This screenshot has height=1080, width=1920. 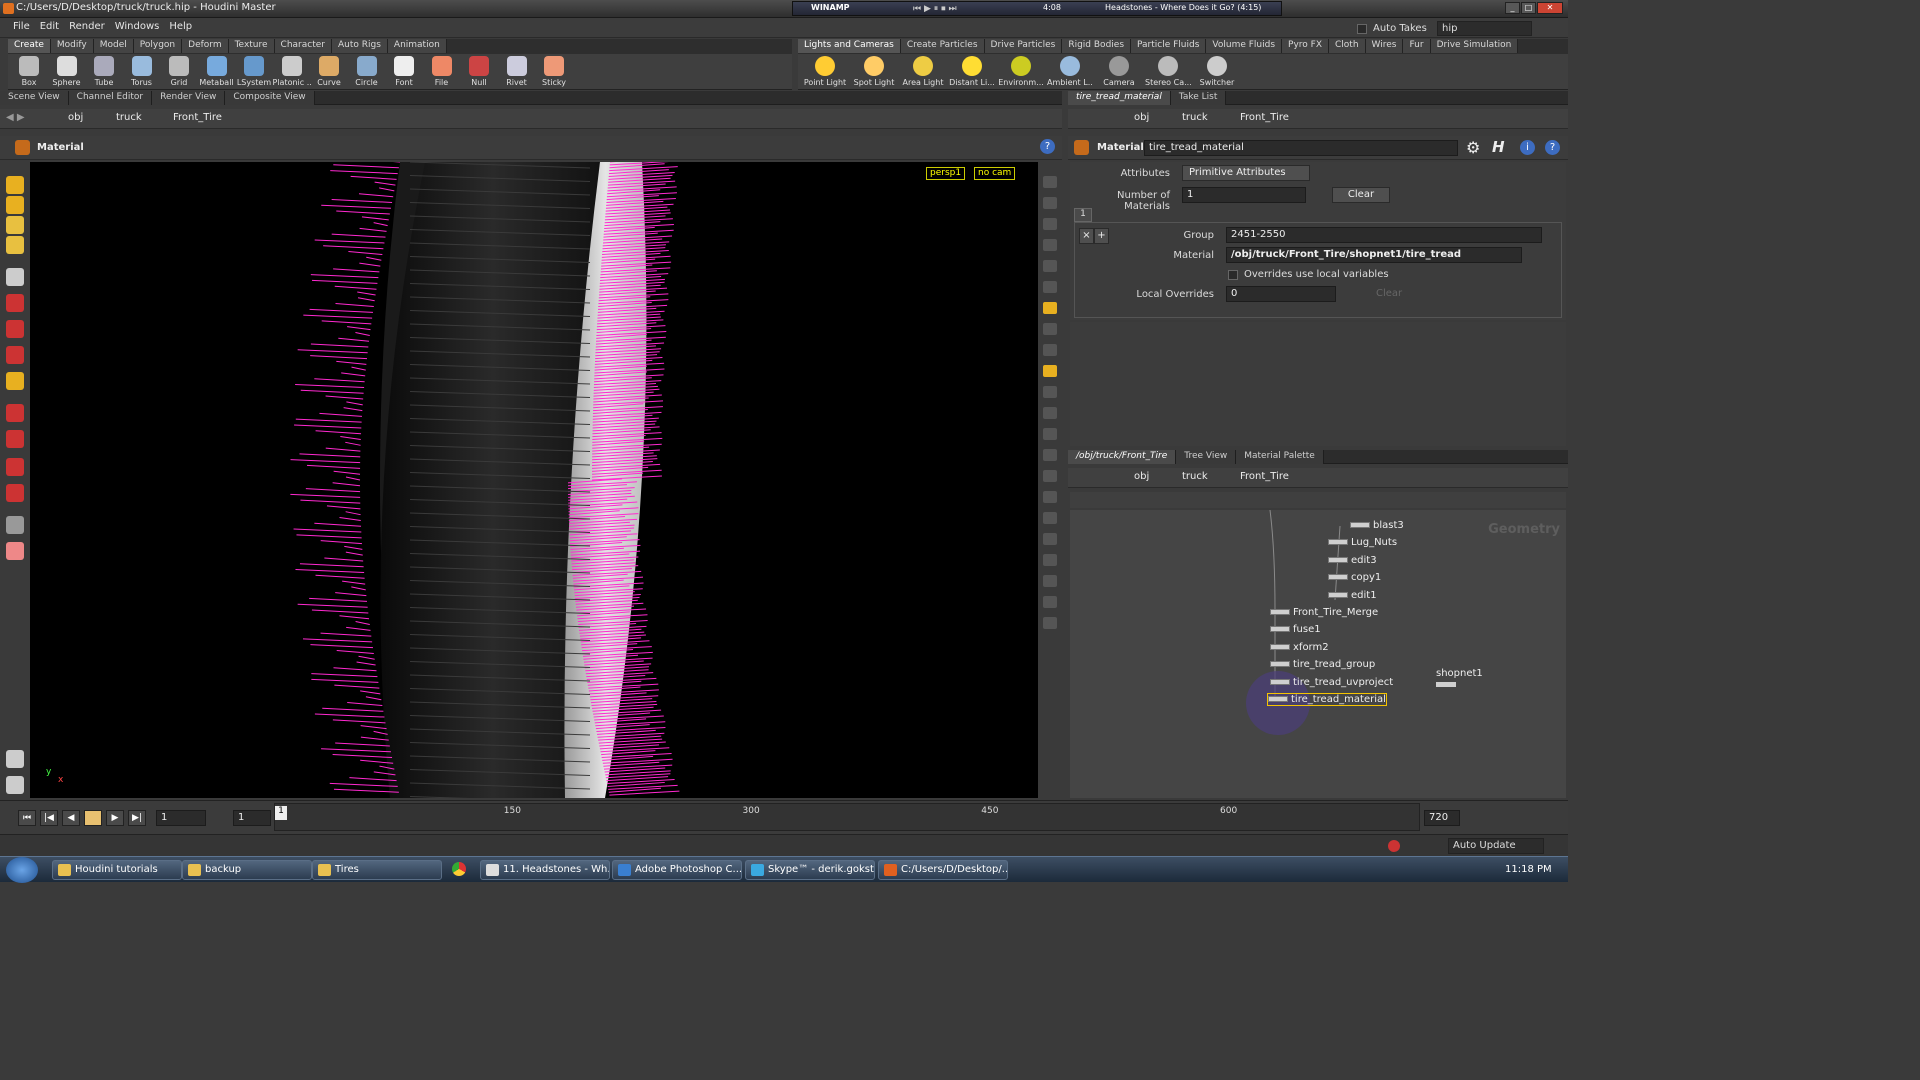 What do you see at coordinates (1281, 294) in the screenshot?
I see `local-overrides-field: 0` at bounding box center [1281, 294].